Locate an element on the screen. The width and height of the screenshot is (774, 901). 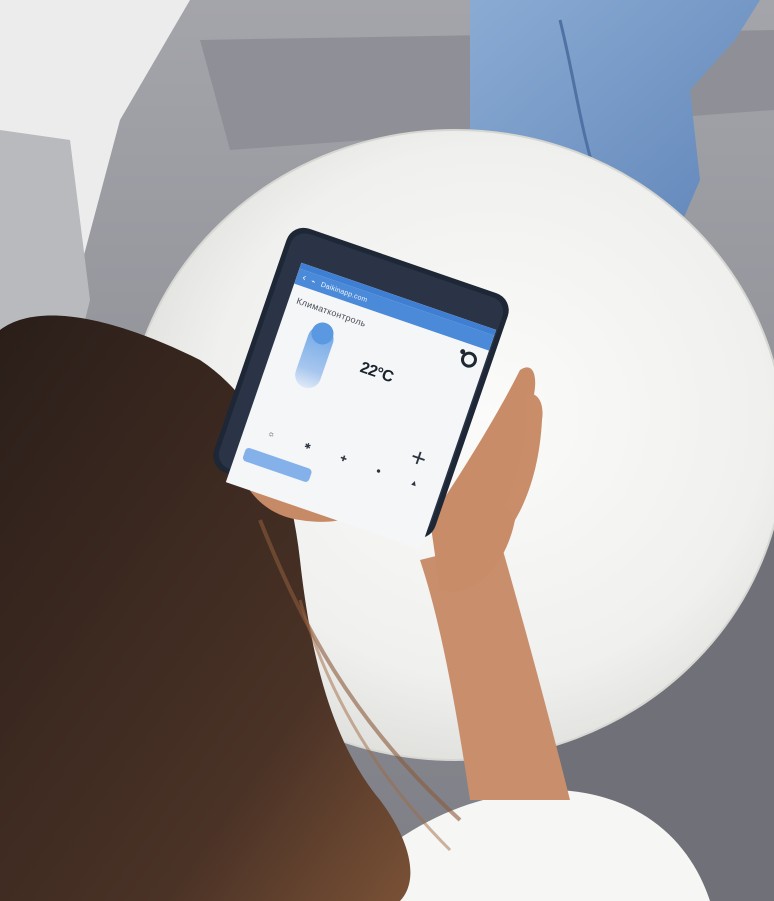
temperature-readout: 22°C is located at coordinates (376, 373).